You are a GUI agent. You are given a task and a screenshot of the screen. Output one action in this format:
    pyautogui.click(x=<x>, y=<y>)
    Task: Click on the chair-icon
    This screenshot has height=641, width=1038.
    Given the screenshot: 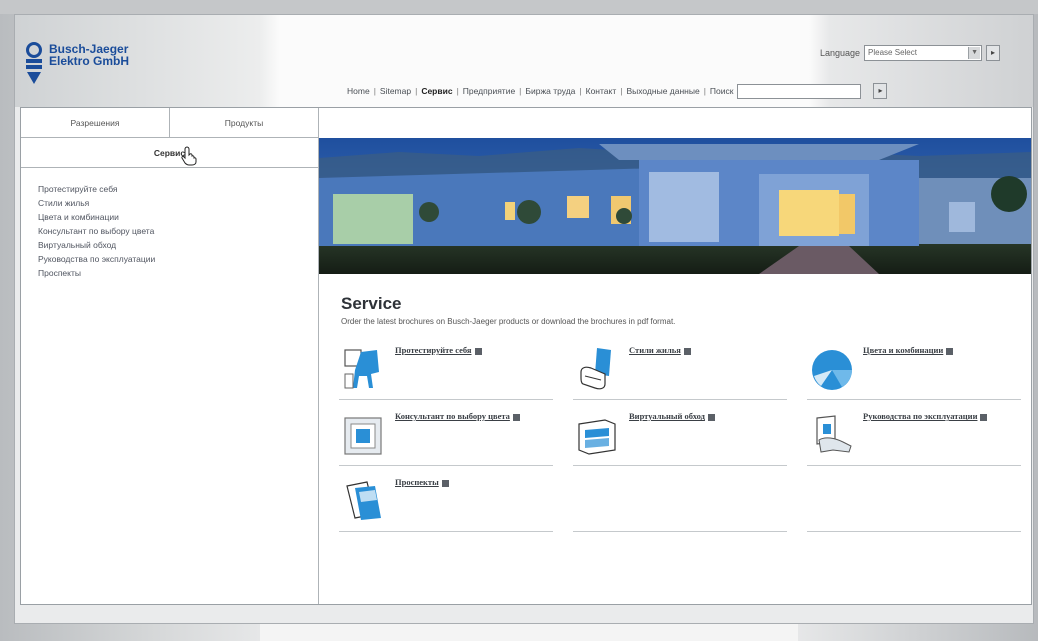 What is the action you would take?
    pyautogui.click(x=361, y=369)
    